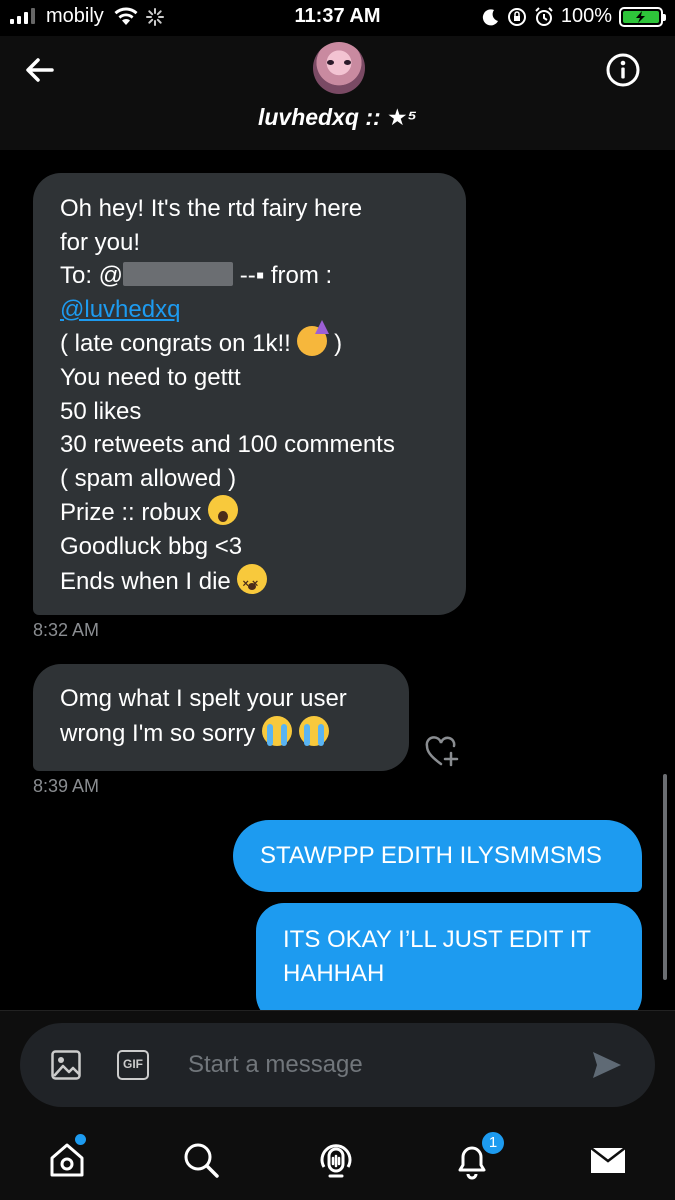 Image resolution: width=675 pixels, height=1200 pixels. I want to click on redacted-username, so click(178, 274).